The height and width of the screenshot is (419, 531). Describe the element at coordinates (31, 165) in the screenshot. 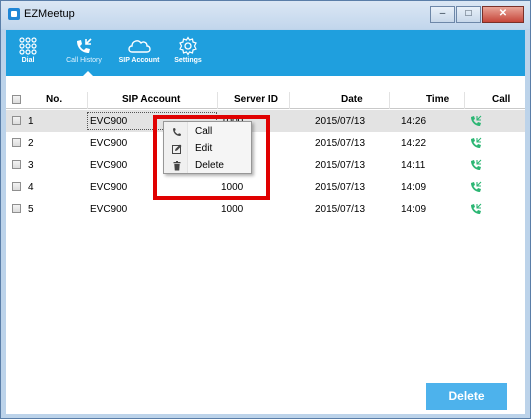

I see `cell-no: 3` at that location.